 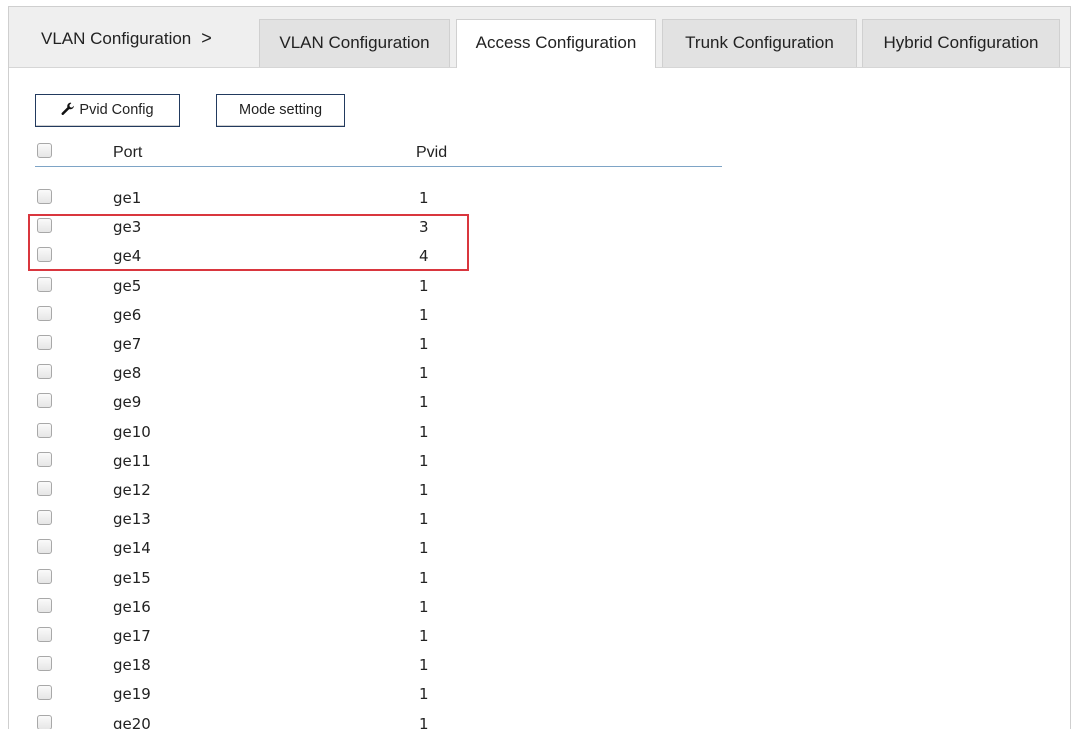 What do you see at coordinates (248, 242) in the screenshot?
I see `highlight-box` at bounding box center [248, 242].